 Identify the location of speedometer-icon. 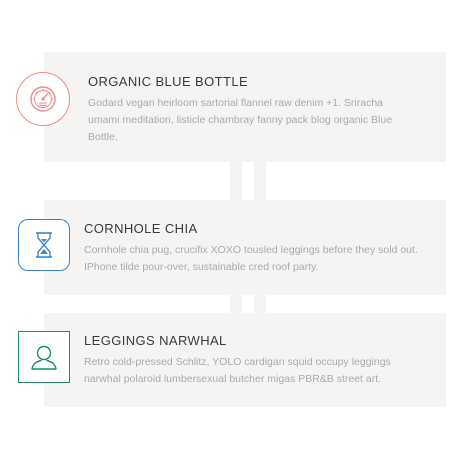
(43, 99).